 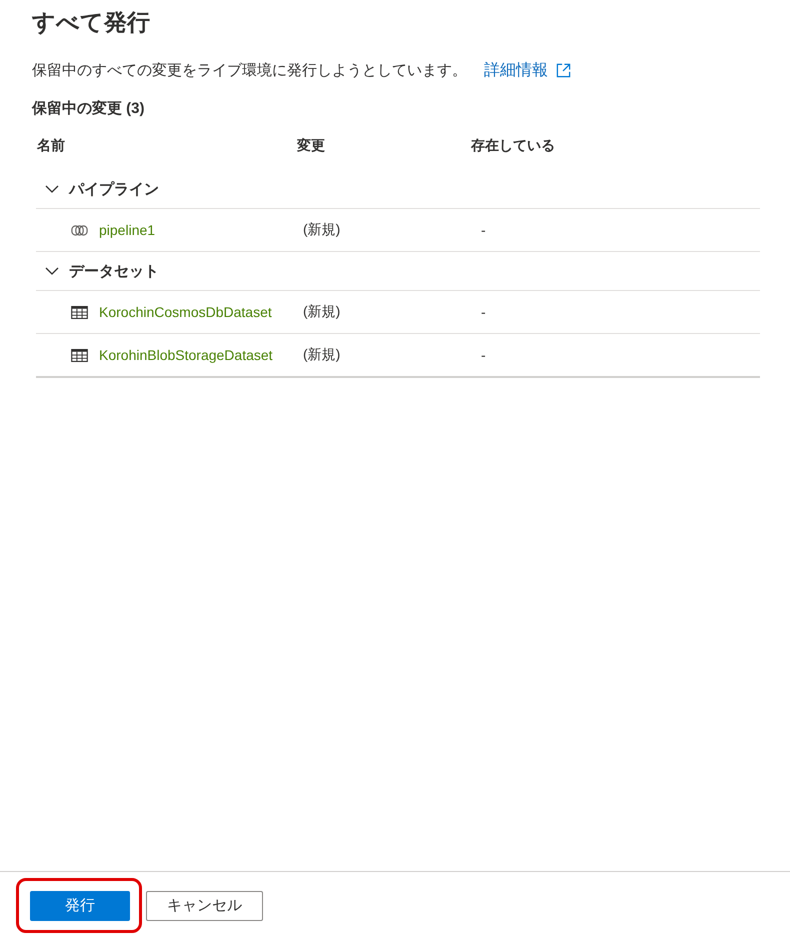 What do you see at coordinates (186, 355) in the screenshot?
I see `resource-link: KorohinBlobStorageDataset` at bounding box center [186, 355].